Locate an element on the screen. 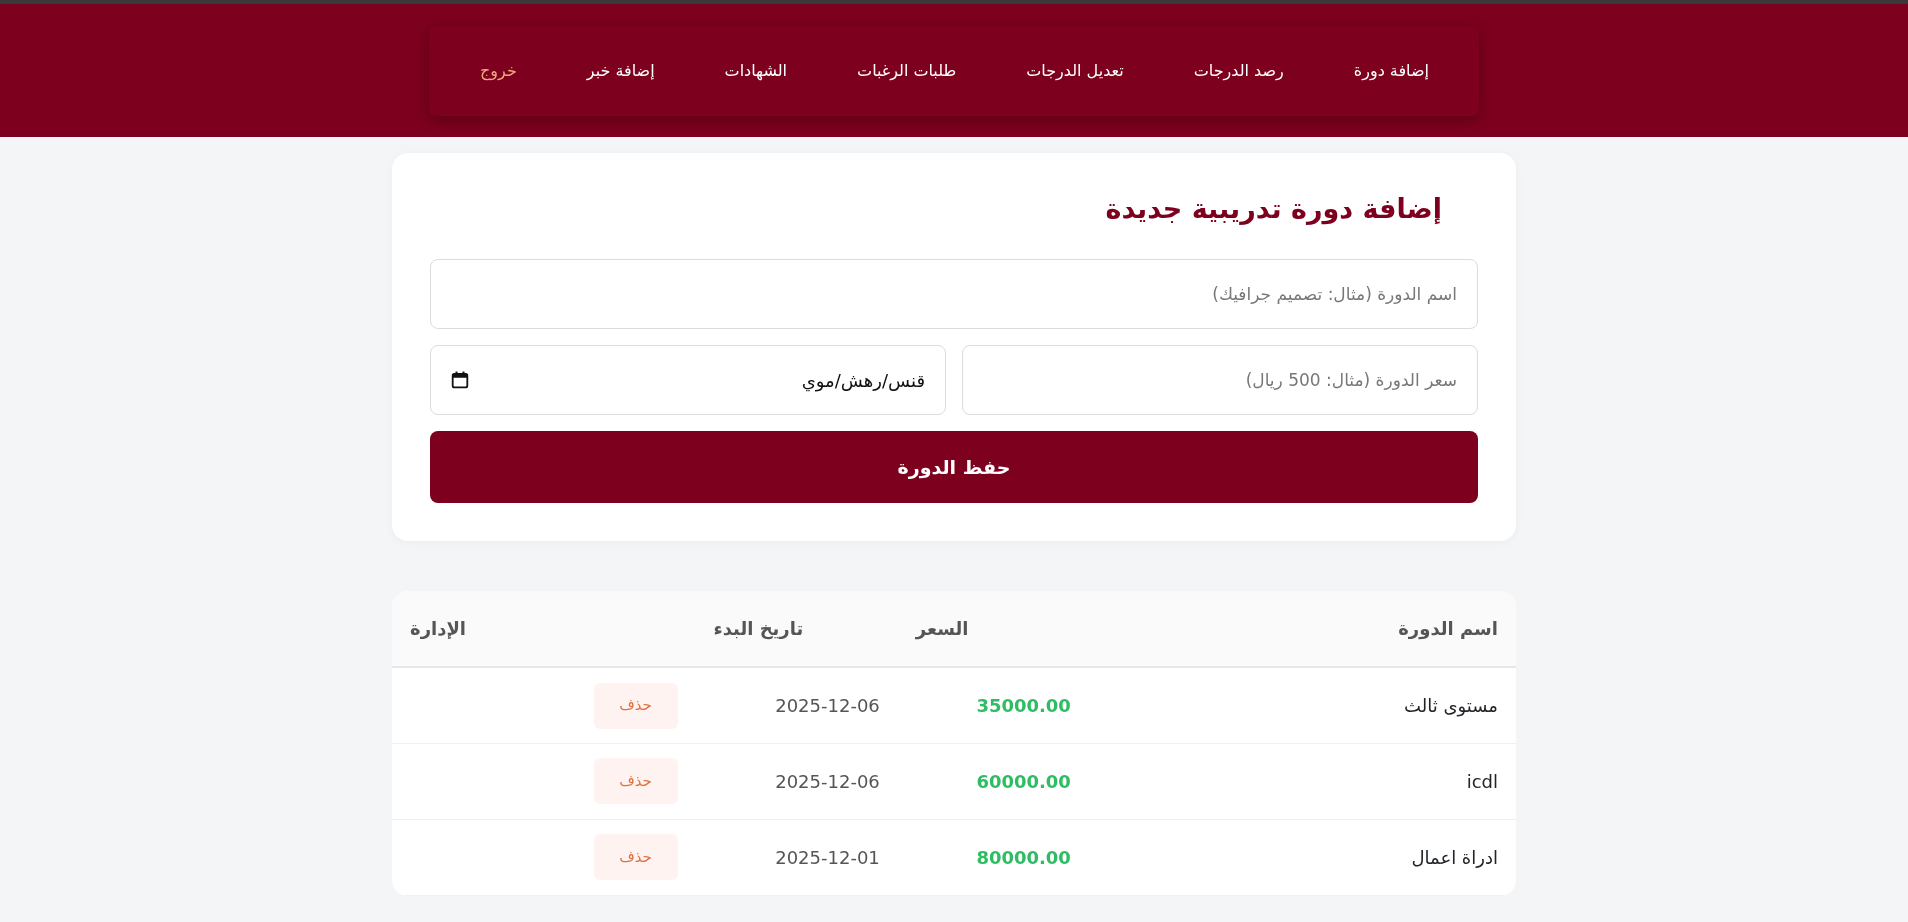 The image size is (1908, 922). course-name: icdl is located at coordinates (1482, 781).